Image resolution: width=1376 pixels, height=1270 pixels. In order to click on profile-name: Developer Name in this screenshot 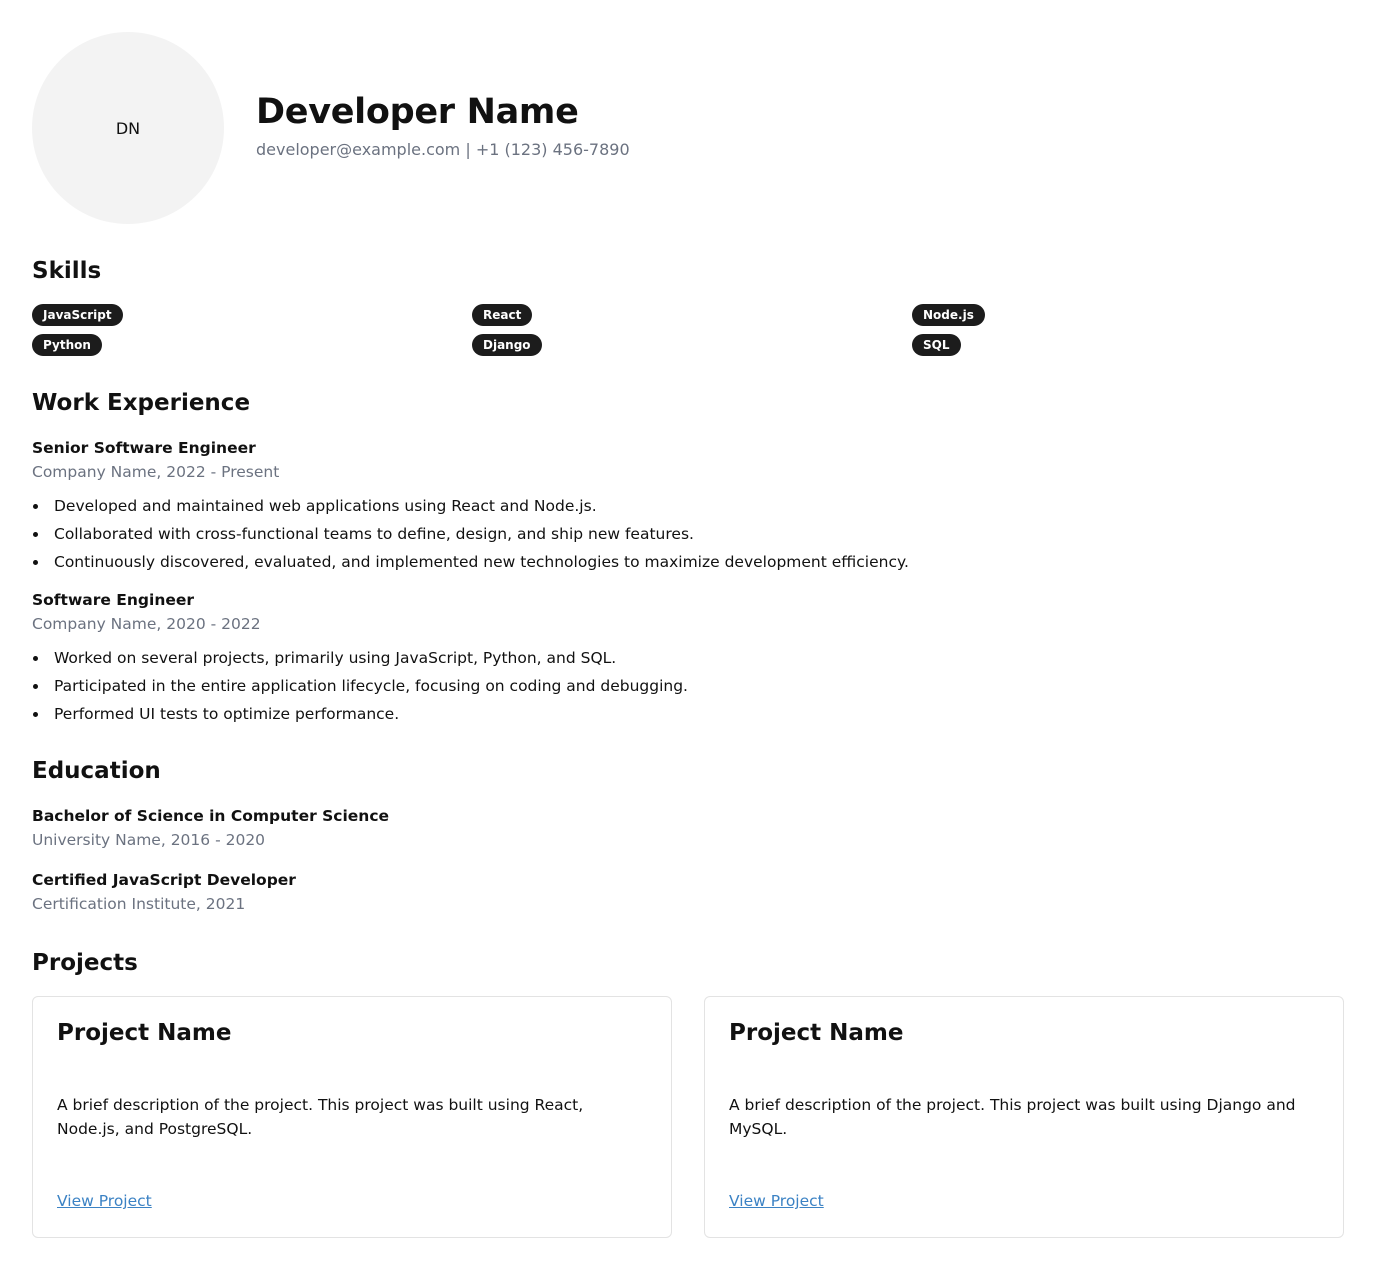, I will do `click(417, 111)`.